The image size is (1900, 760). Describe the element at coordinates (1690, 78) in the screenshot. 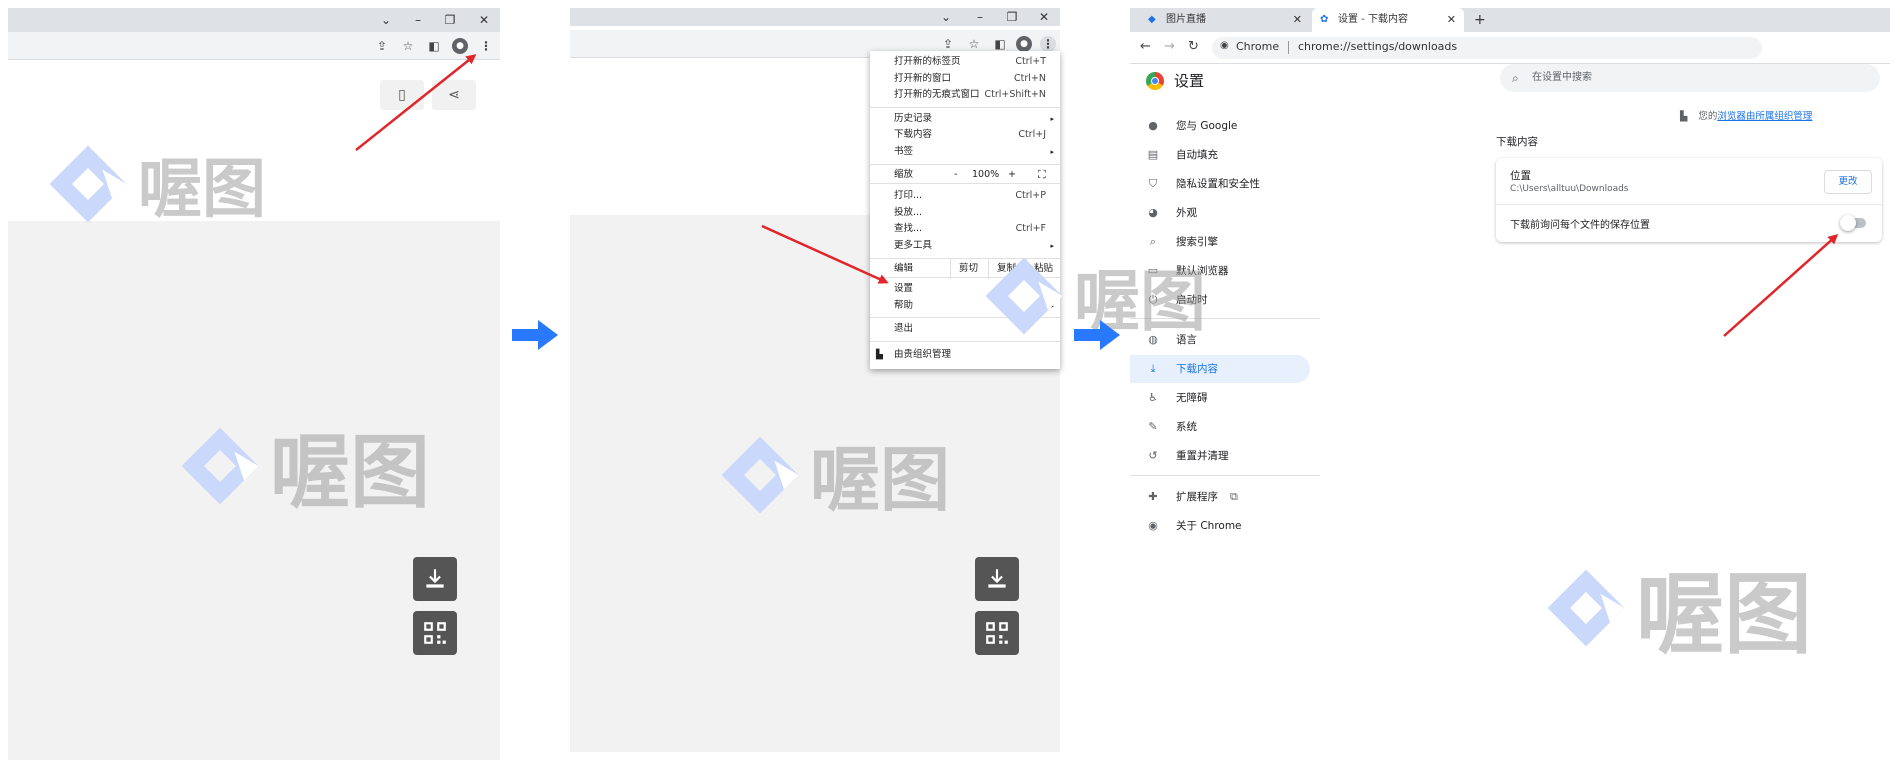

I see `settings-search-input: ⌕ 在设置中搜索` at that location.